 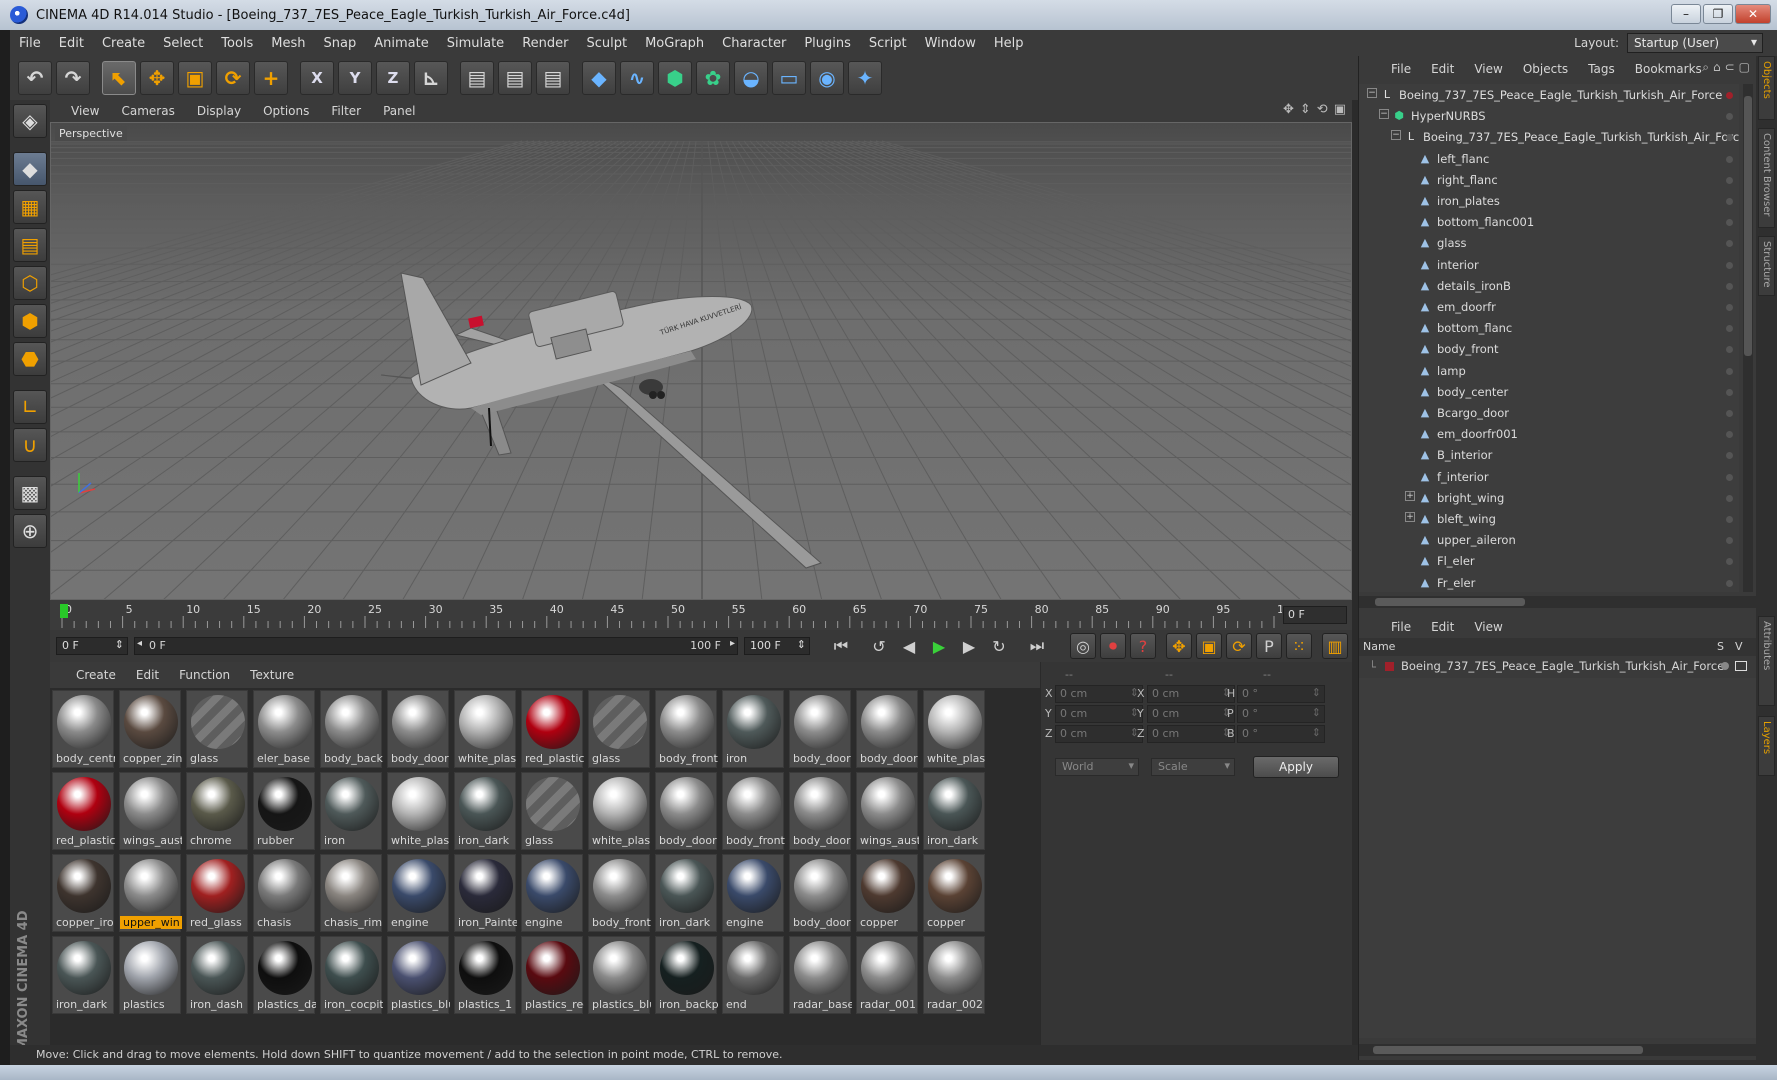 I want to click on object-menu-bookmarks: Bookmarks, so click(x=1668, y=69).